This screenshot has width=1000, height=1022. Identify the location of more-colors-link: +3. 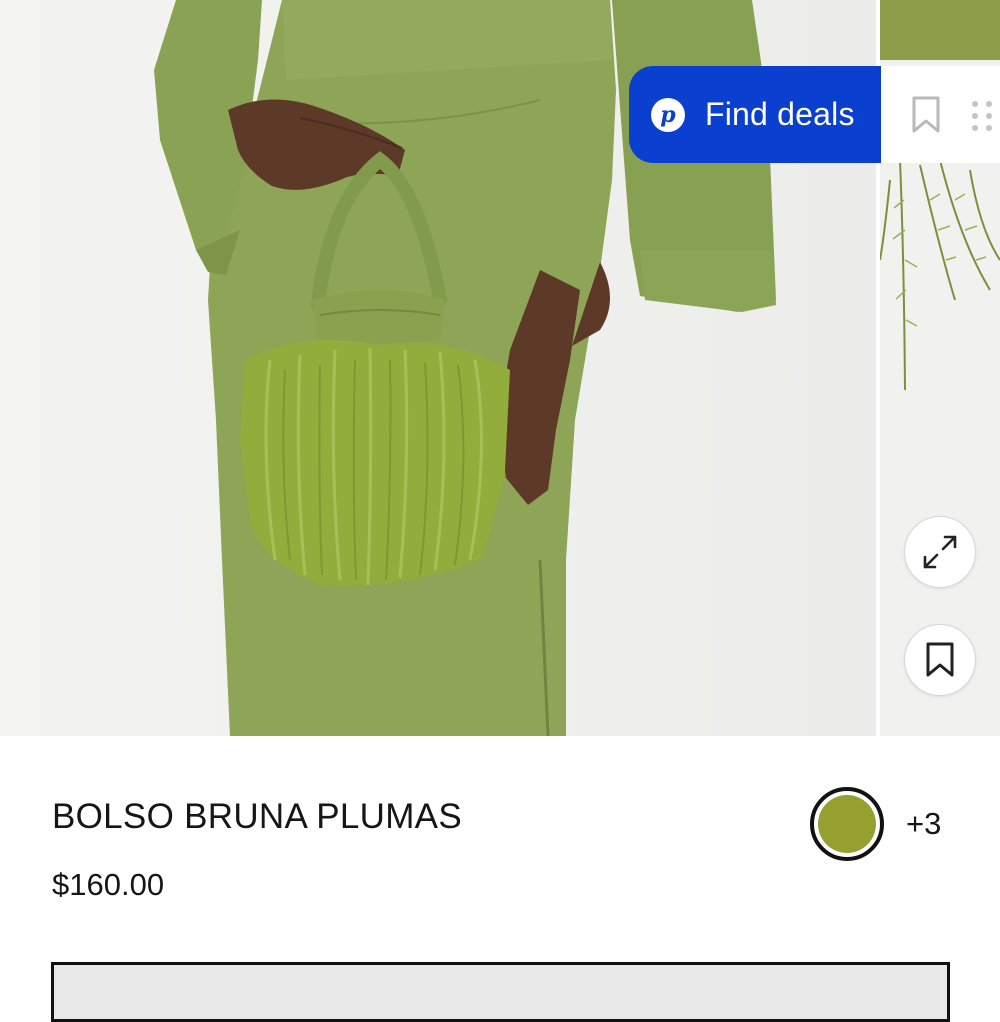
(923, 824).